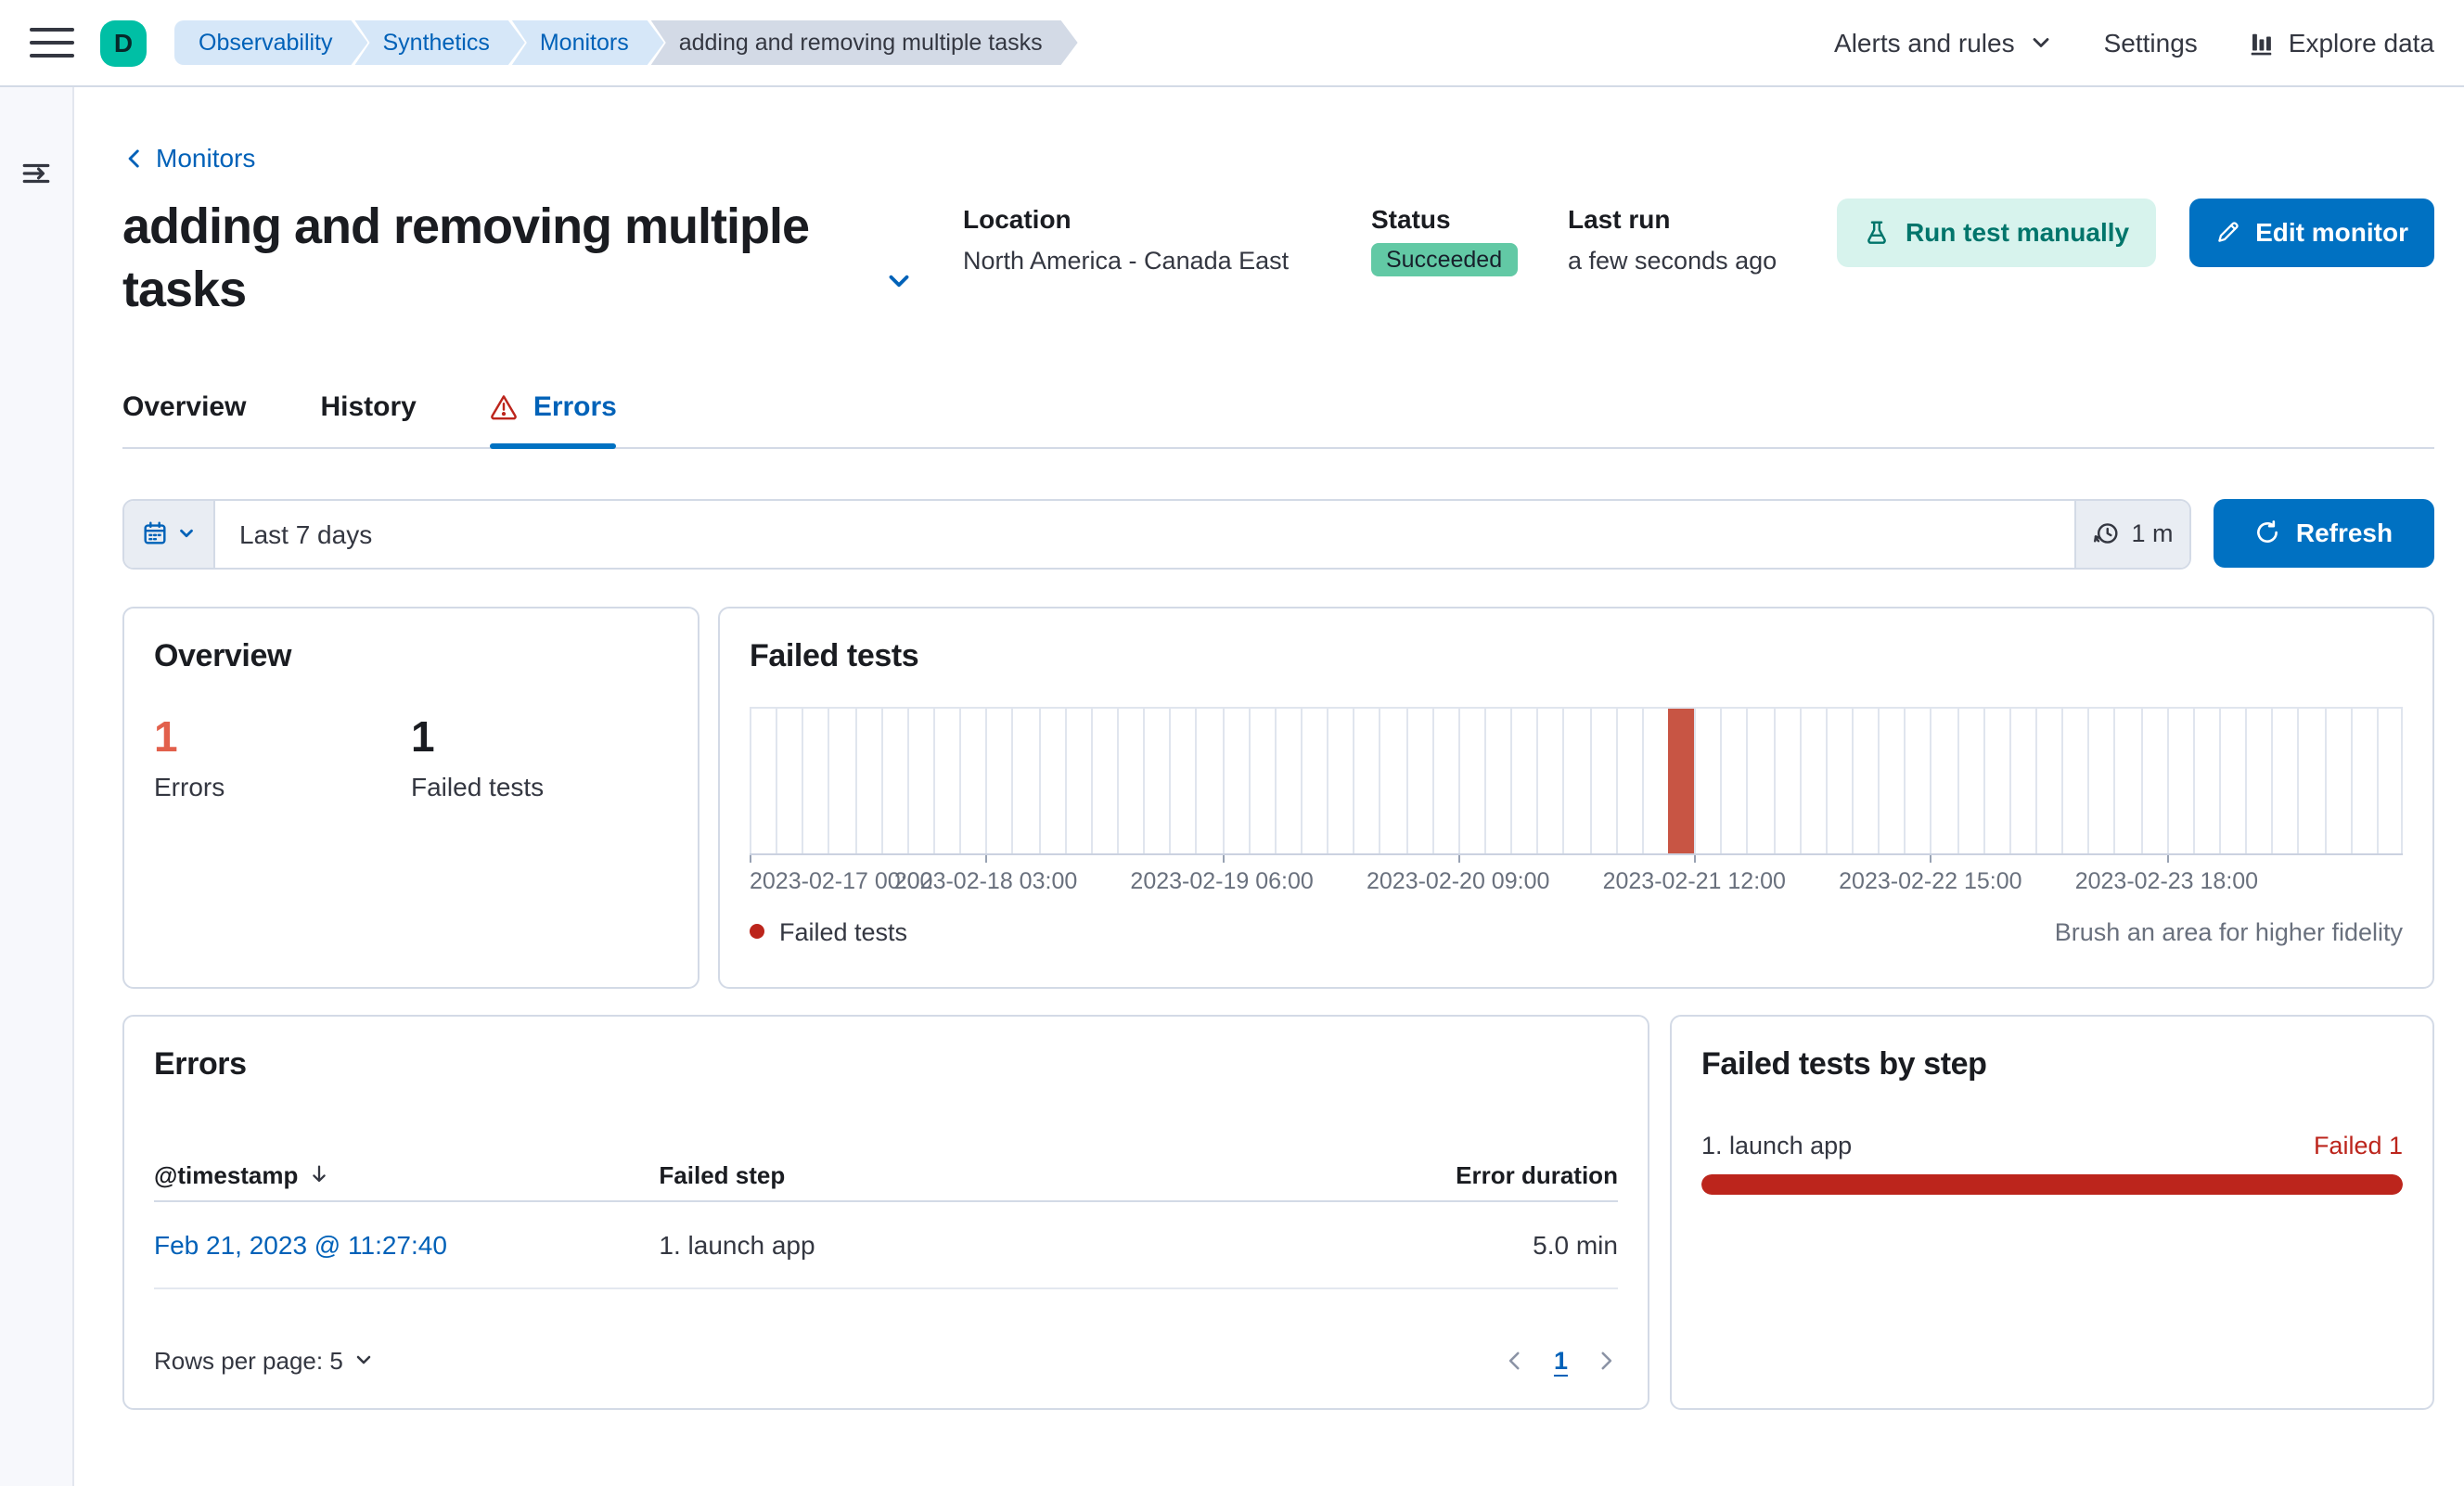  I want to click on status-badge: Succeeded, so click(1445, 258).